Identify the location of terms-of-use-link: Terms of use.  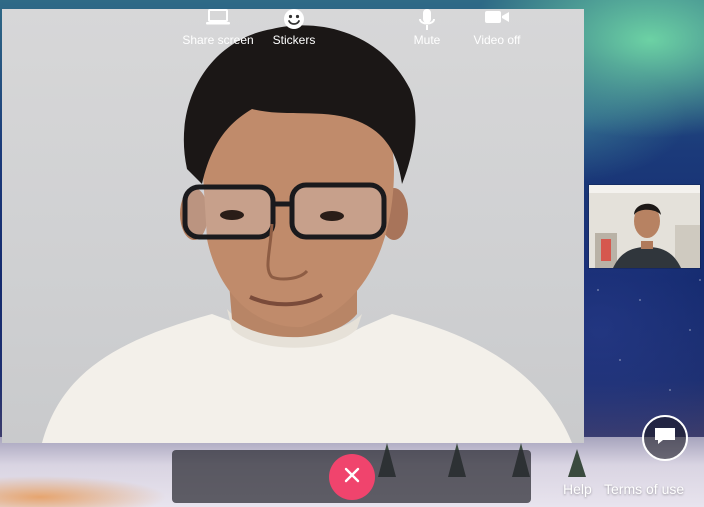
(644, 489).